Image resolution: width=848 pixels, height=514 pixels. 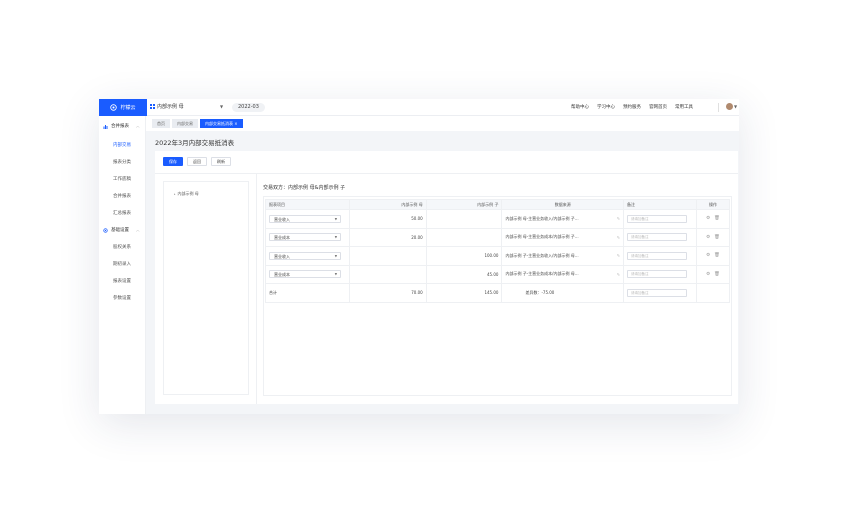 I want to click on sidebar-item-report-settings: 报表设置, so click(x=122, y=281).